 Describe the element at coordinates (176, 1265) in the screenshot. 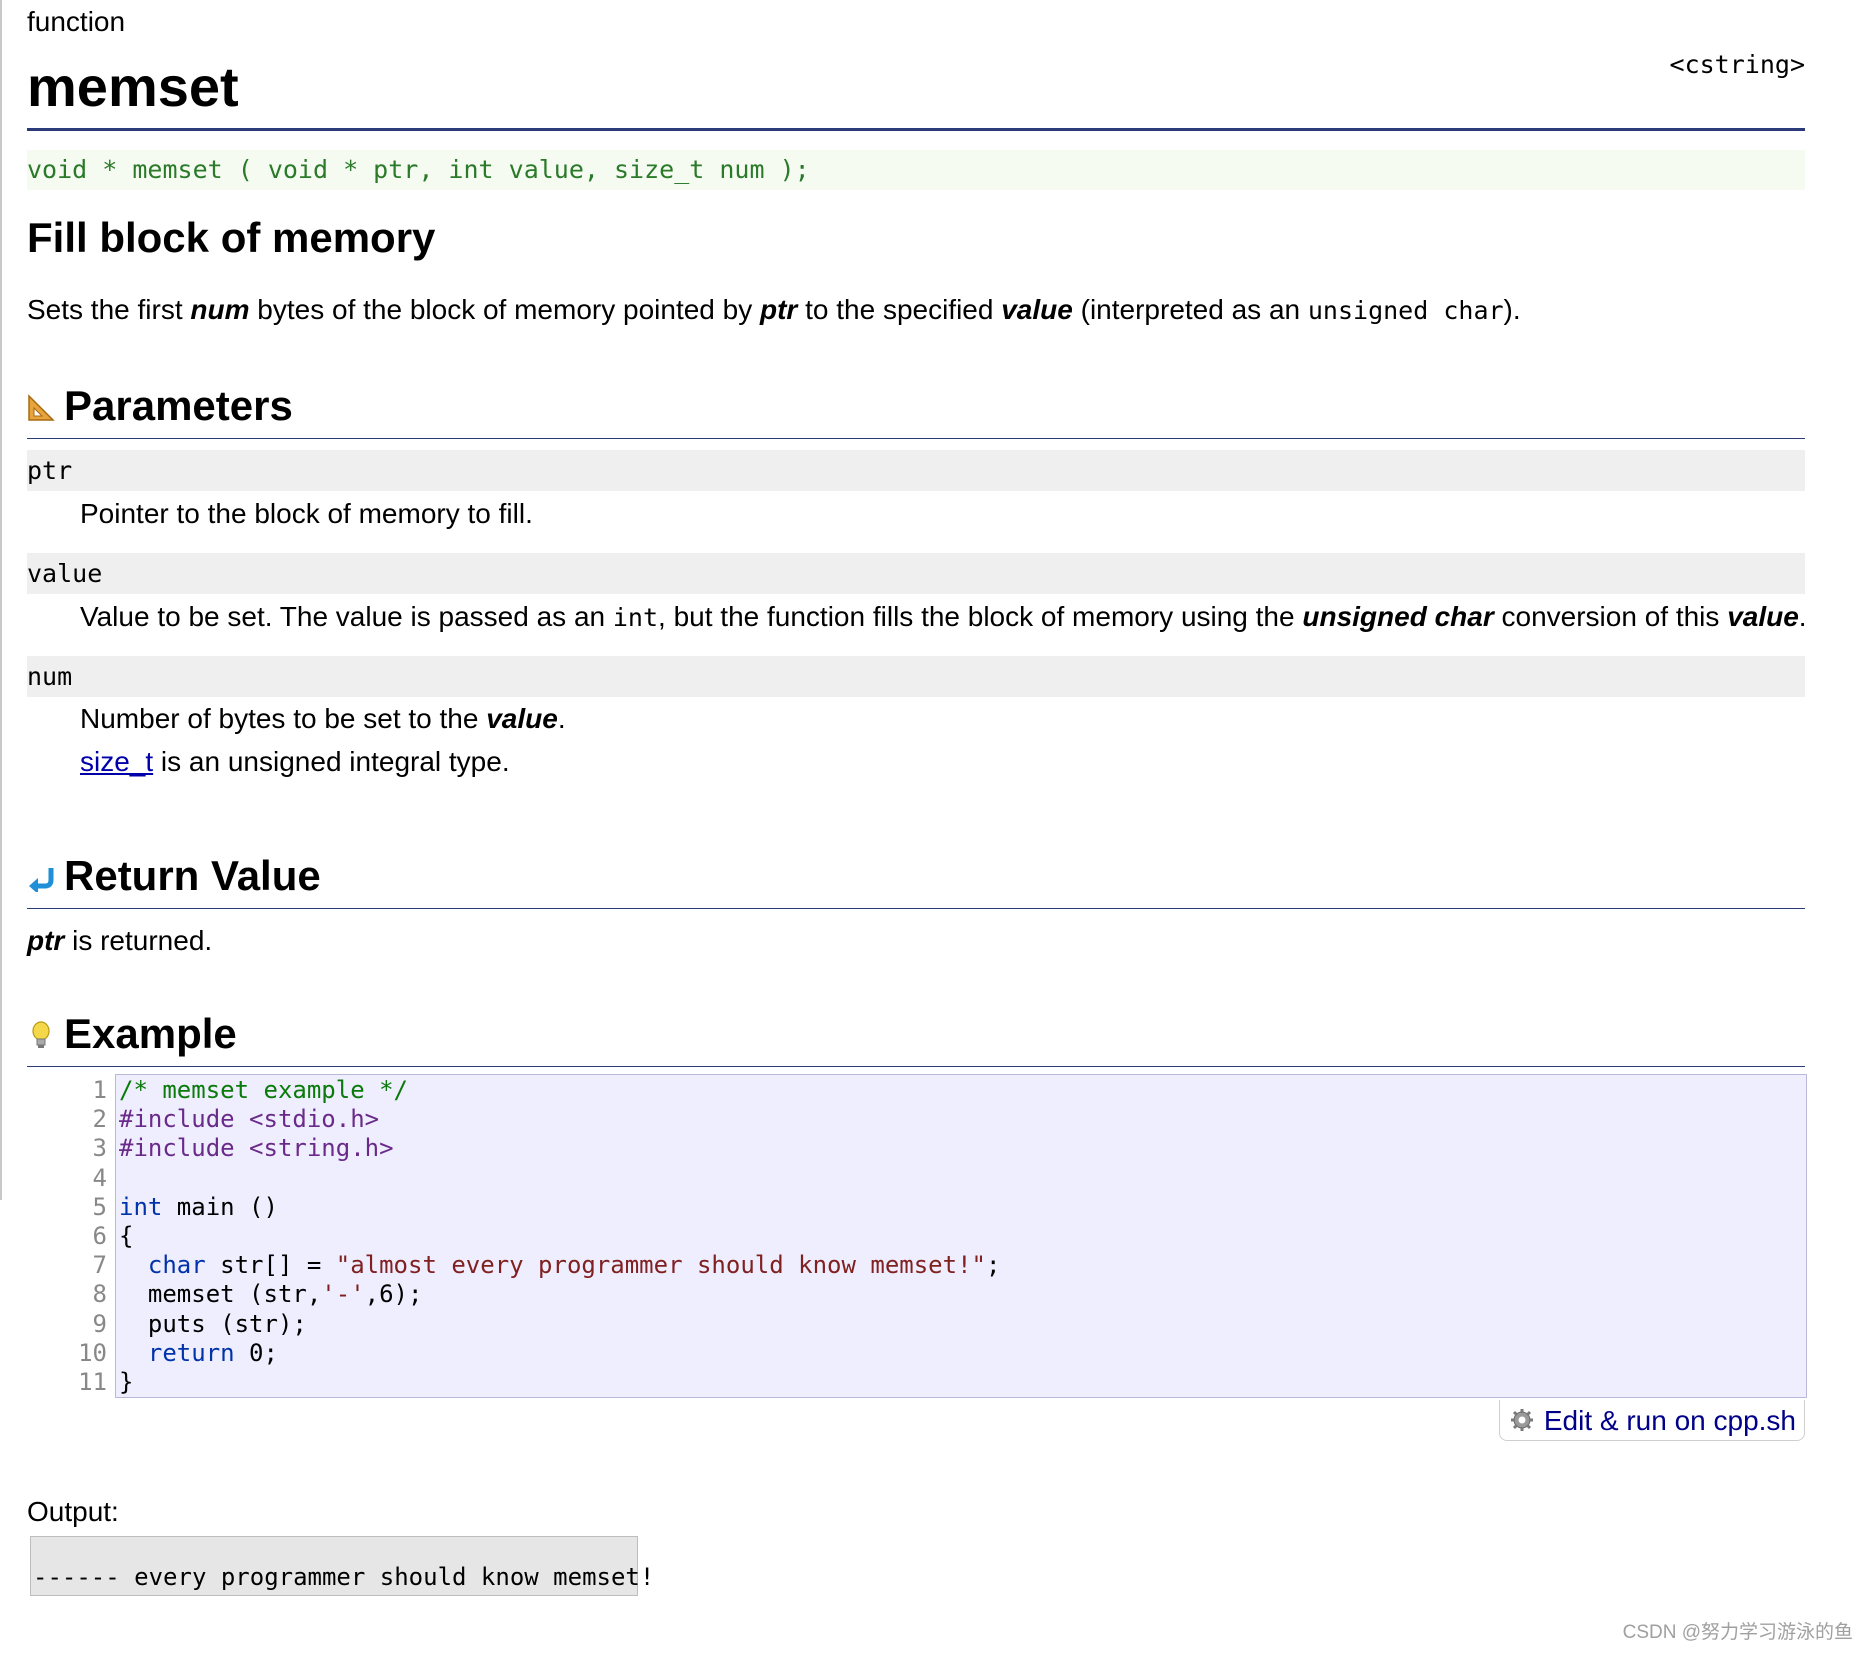

I see `code-keyword: char` at that location.